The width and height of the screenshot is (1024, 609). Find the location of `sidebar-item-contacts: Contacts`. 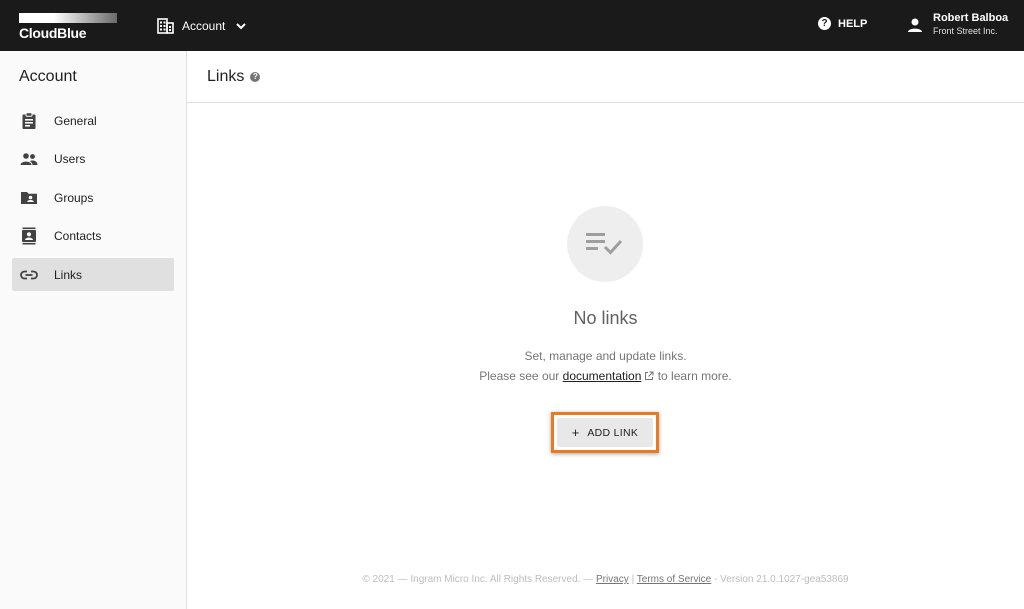

sidebar-item-contacts: Contacts is located at coordinates (93, 236).